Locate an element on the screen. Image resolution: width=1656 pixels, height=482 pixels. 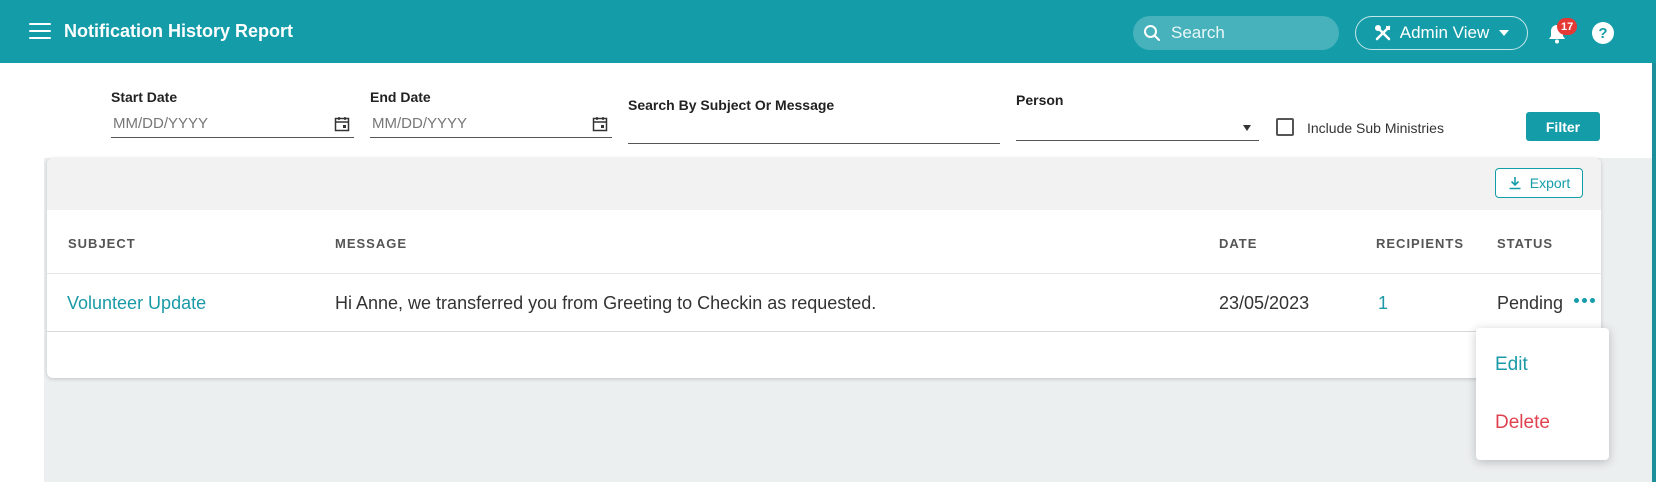
search-subject-input is located at coordinates (814, 132).